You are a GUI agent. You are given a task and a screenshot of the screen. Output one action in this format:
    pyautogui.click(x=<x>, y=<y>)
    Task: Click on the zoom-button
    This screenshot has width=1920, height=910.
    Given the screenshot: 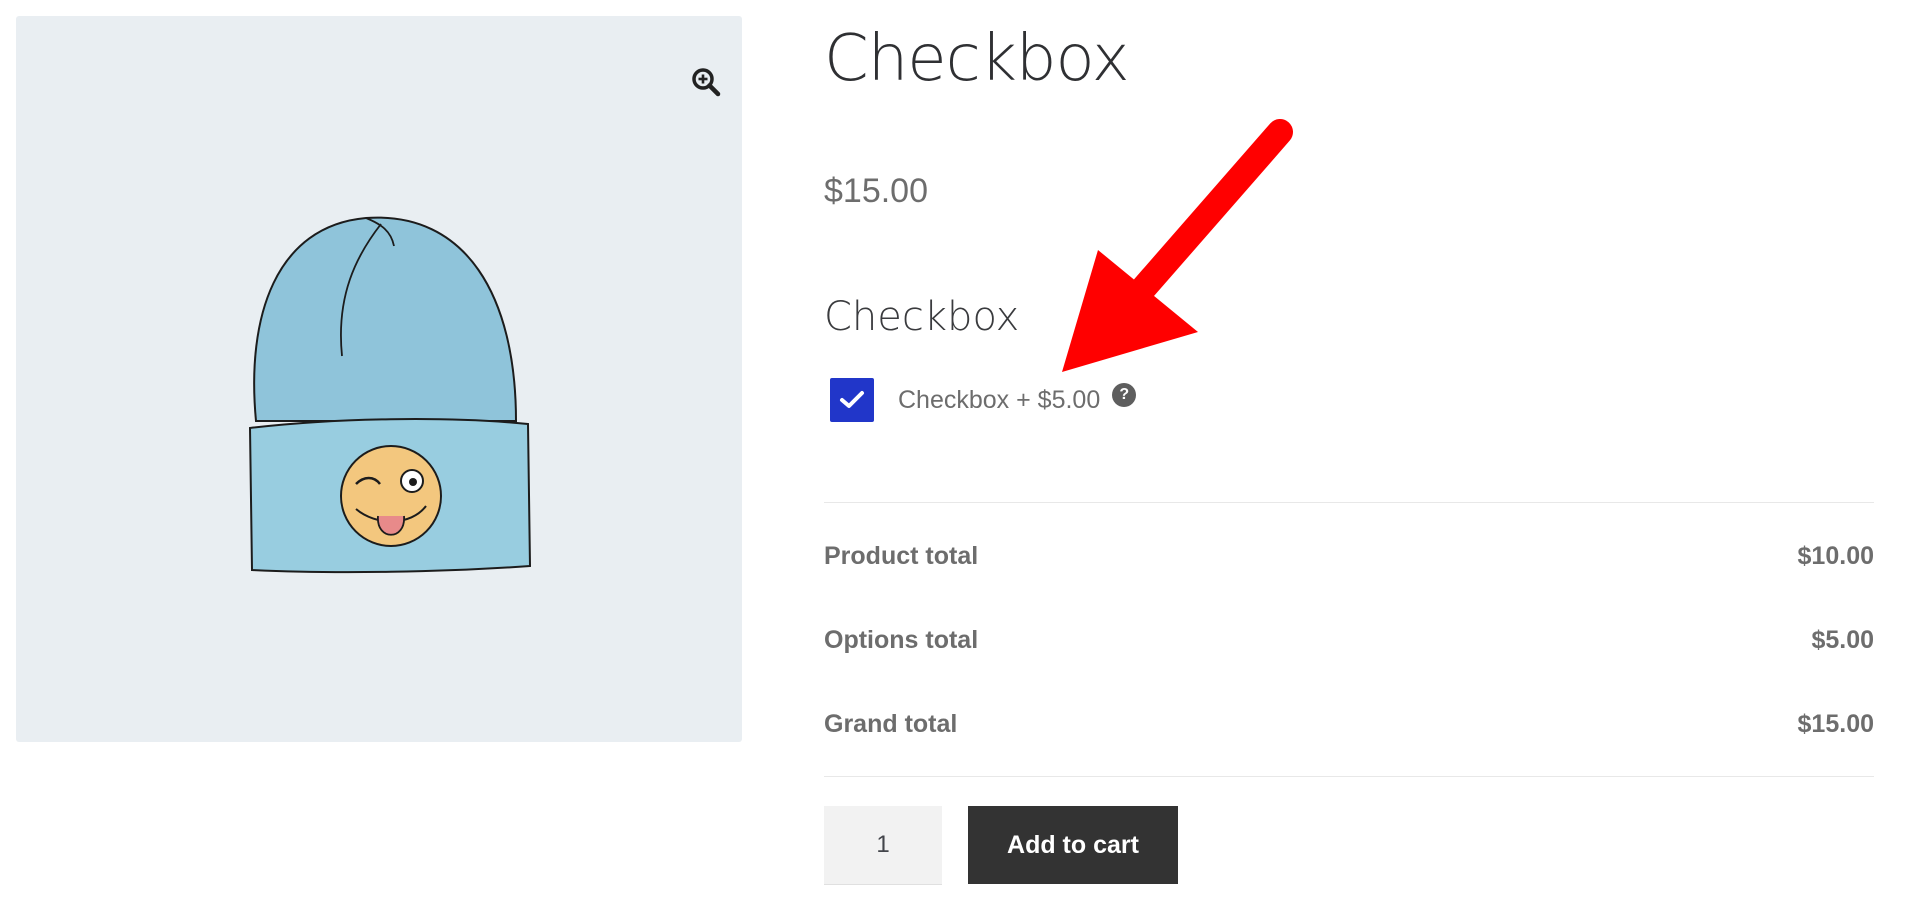 What is the action you would take?
    pyautogui.click(x=706, y=82)
    